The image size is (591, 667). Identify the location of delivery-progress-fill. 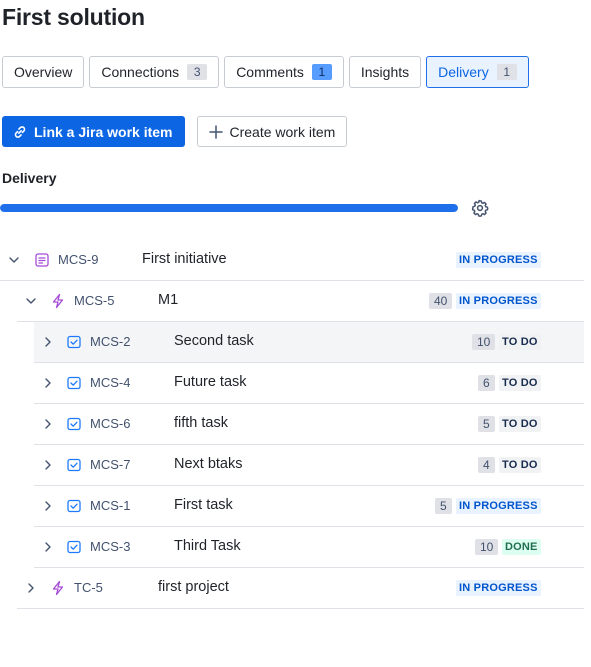
(229, 208).